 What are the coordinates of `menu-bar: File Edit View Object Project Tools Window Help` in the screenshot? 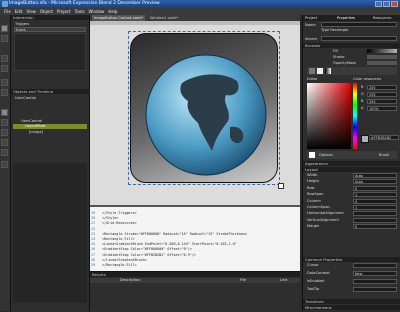 It's located at (200, 11).